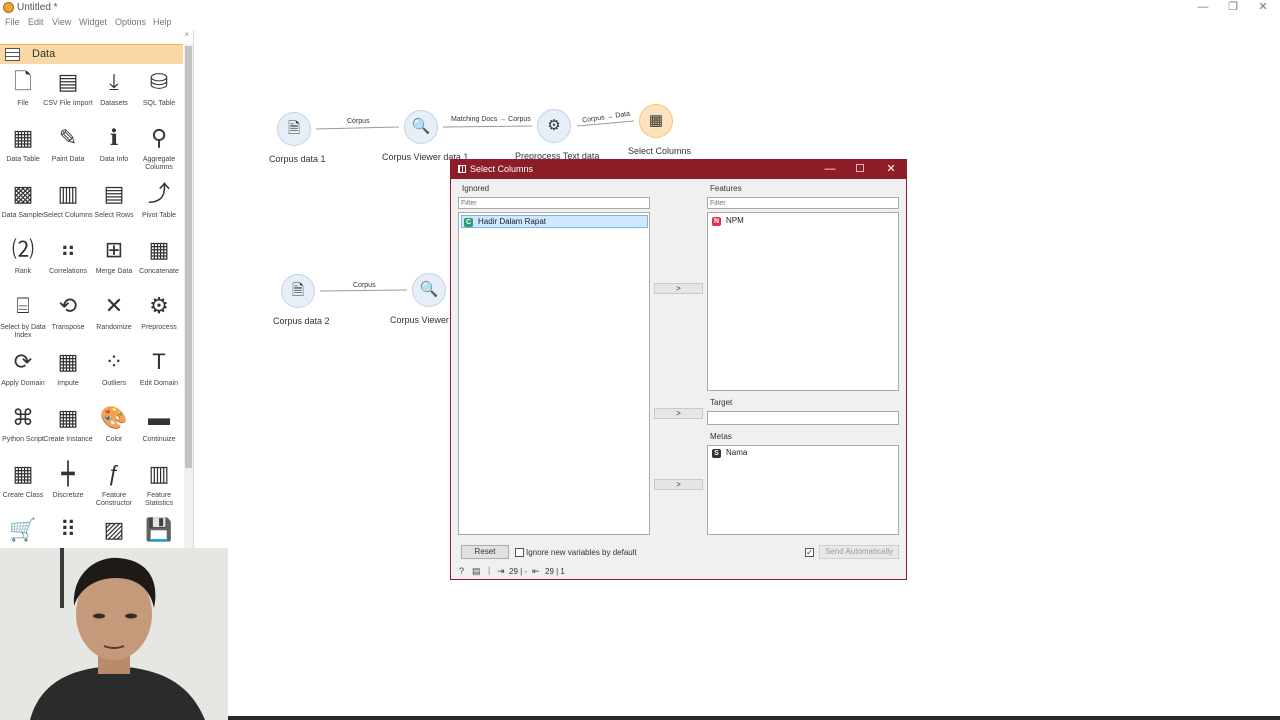 Image resolution: width=1280 pixels, height=720 pixels. Describe the element at coordinates (721, 436) in the screenshot. I see `metas-label: Metas` at that location.